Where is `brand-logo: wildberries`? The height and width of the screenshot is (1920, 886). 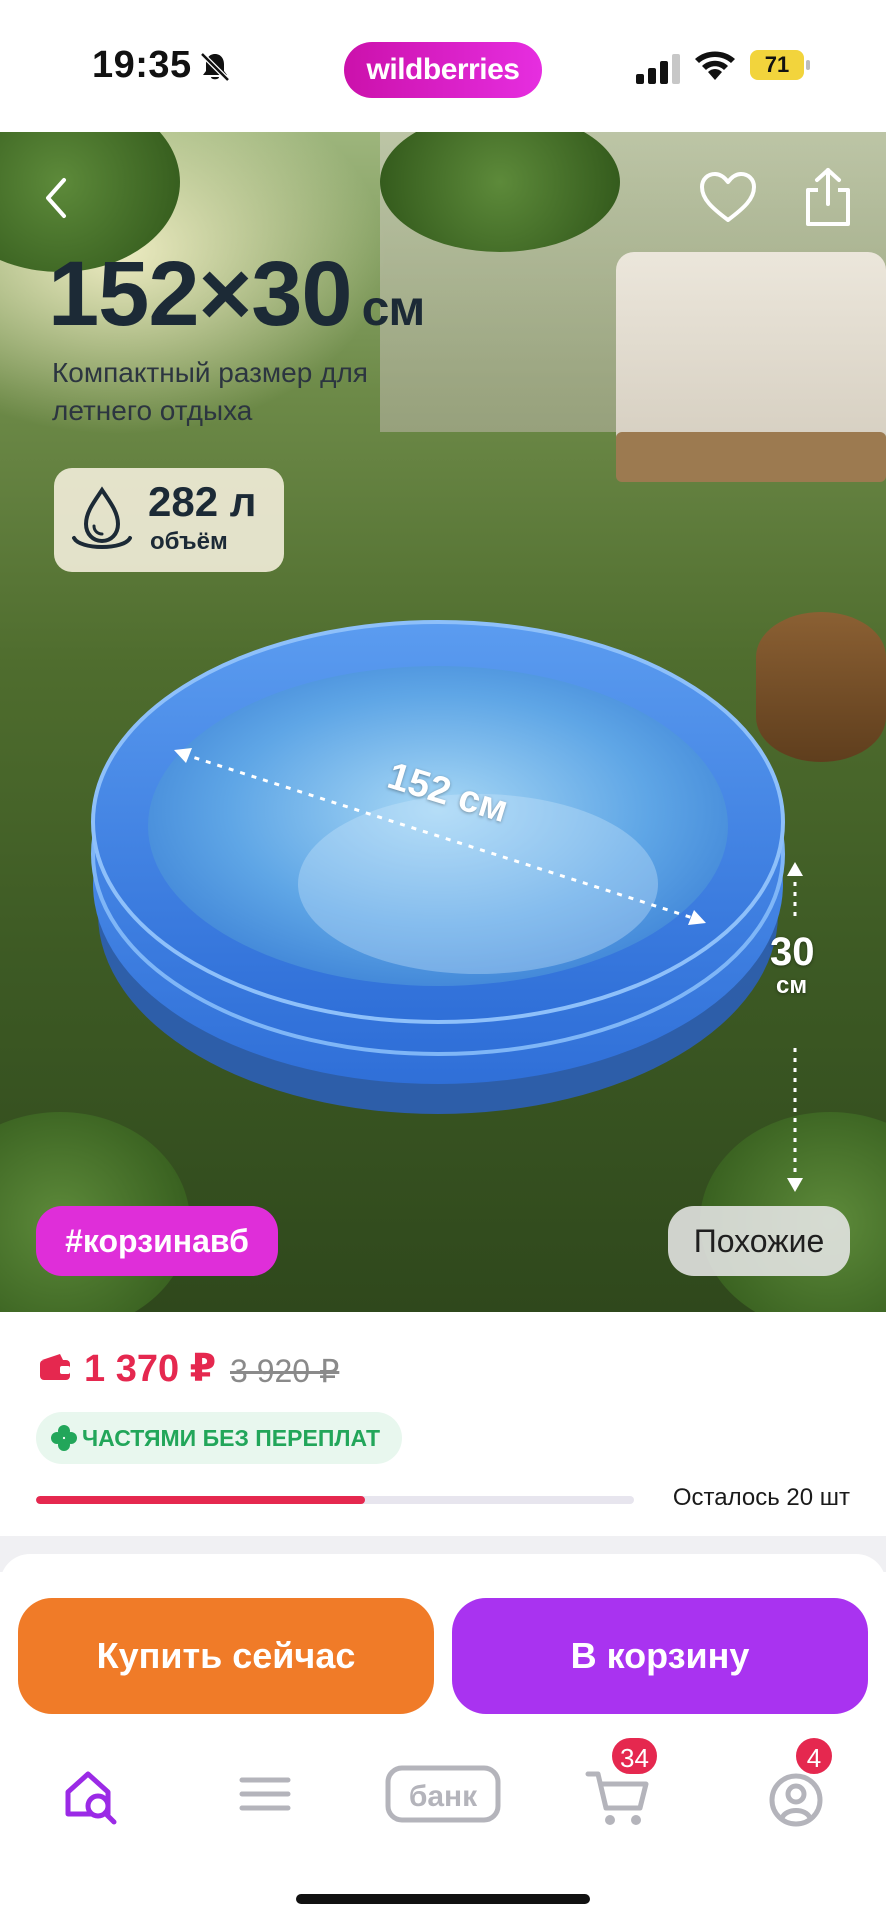 brand-logo: wildberries is located at coordinates (443, 70).